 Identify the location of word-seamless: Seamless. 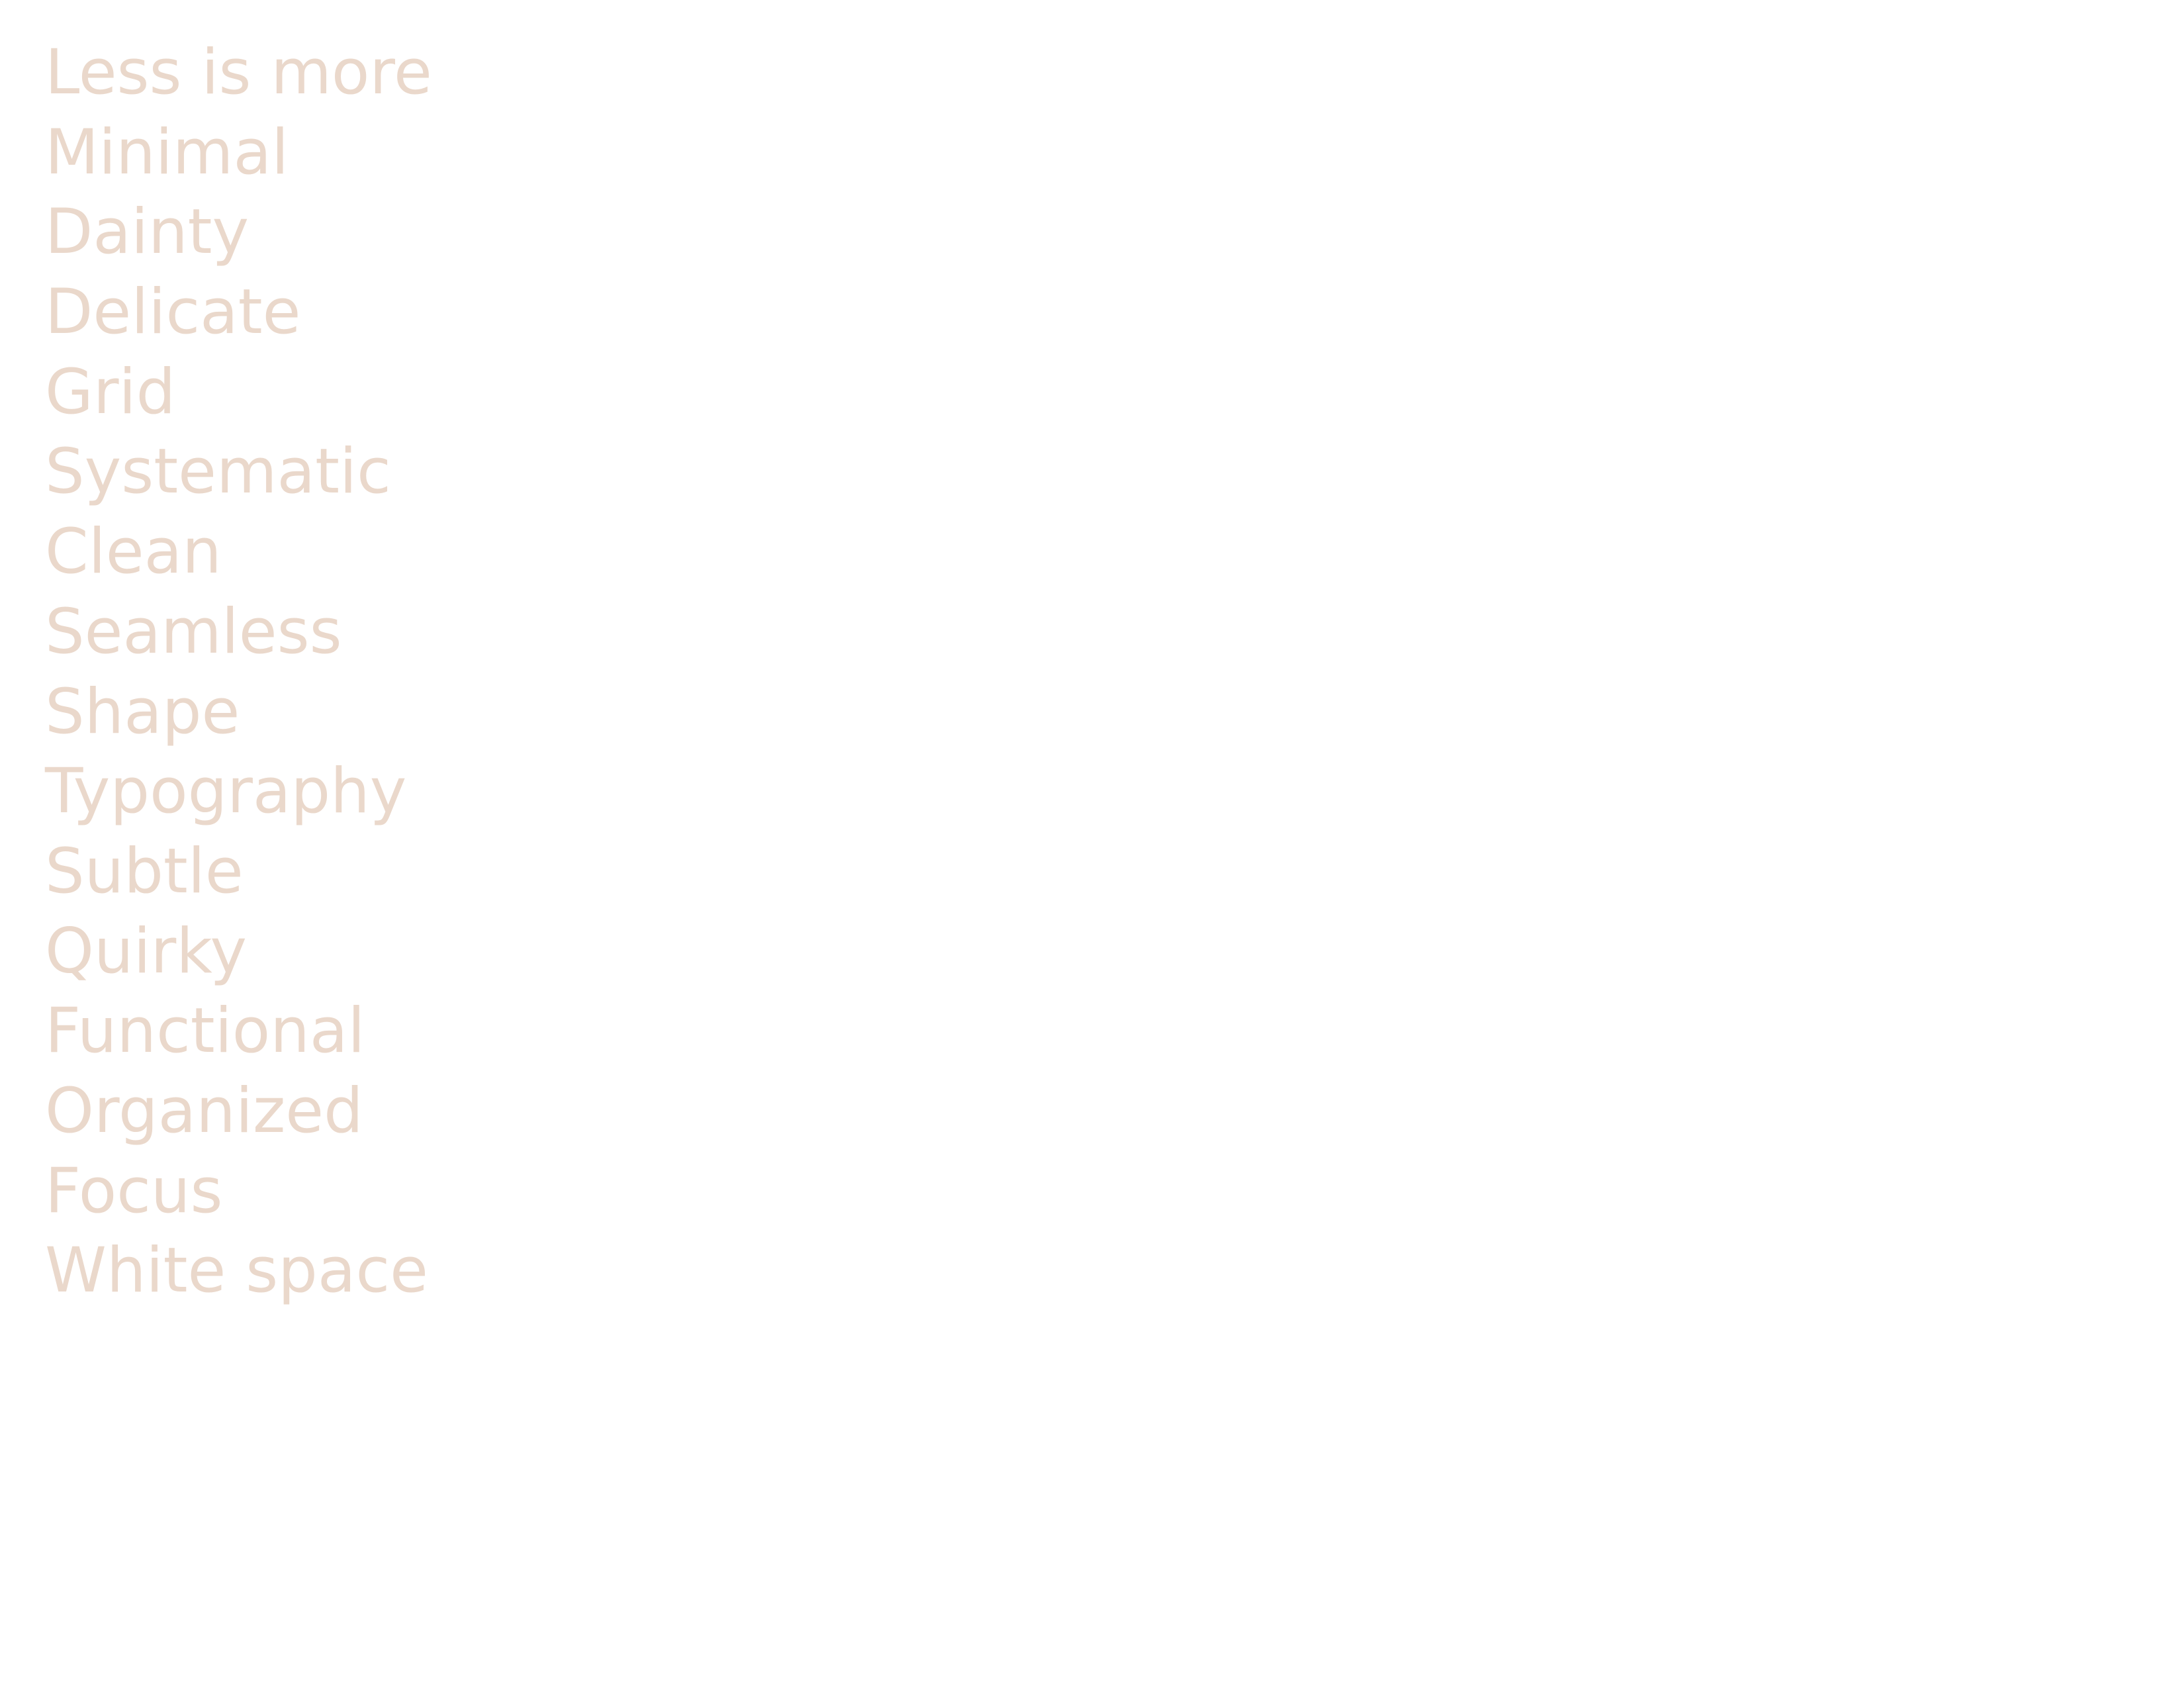
(193, 631).